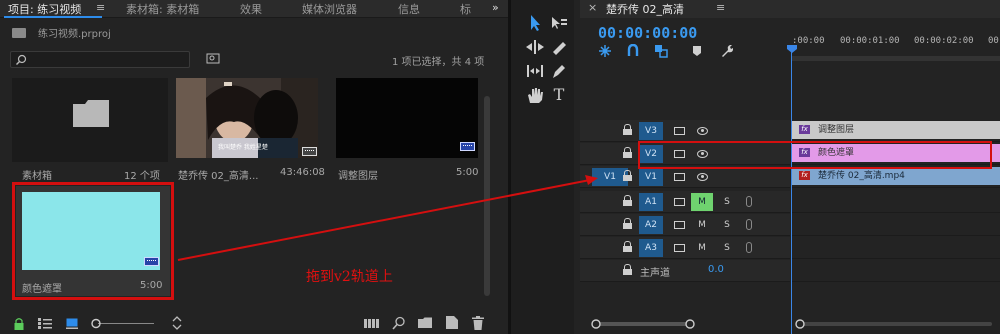 This screenshot has width=1000, height=334. Describe the element at coordinates (465, 9) in the screenshot. I see `tab-markers: 标` at that location.